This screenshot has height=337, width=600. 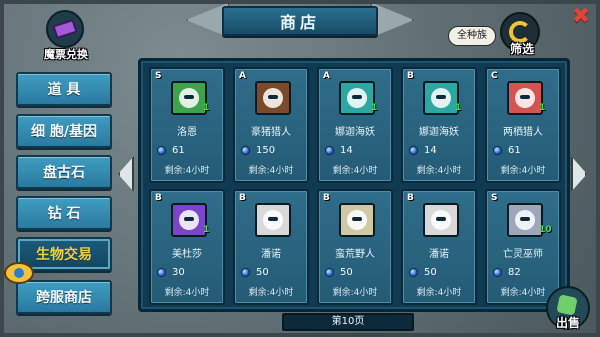 I want to click on price: 150, so click(x=258, y=150).